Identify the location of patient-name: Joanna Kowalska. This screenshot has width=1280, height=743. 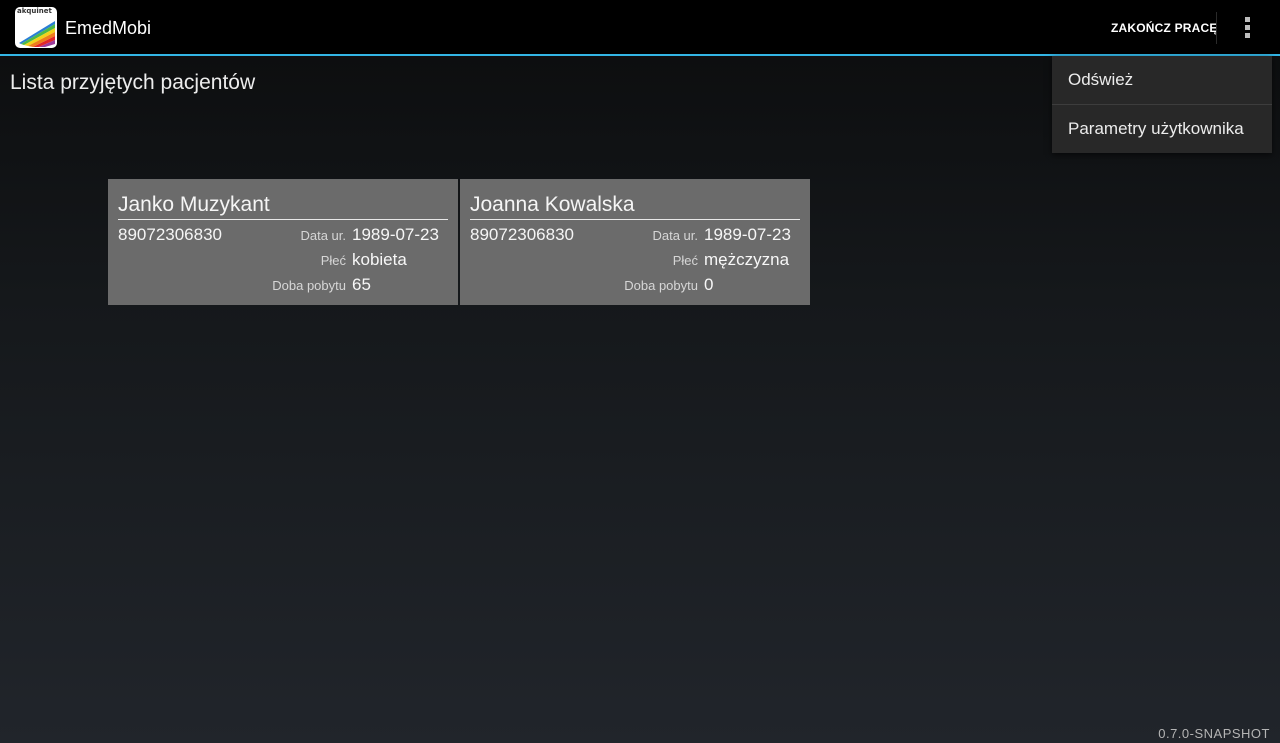
(552, 204).